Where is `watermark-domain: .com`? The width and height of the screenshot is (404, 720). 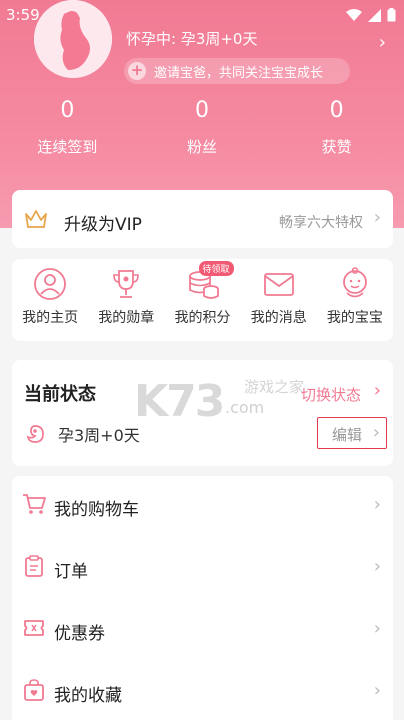
watermark-domain: .com is located at coordinates (245, 407).